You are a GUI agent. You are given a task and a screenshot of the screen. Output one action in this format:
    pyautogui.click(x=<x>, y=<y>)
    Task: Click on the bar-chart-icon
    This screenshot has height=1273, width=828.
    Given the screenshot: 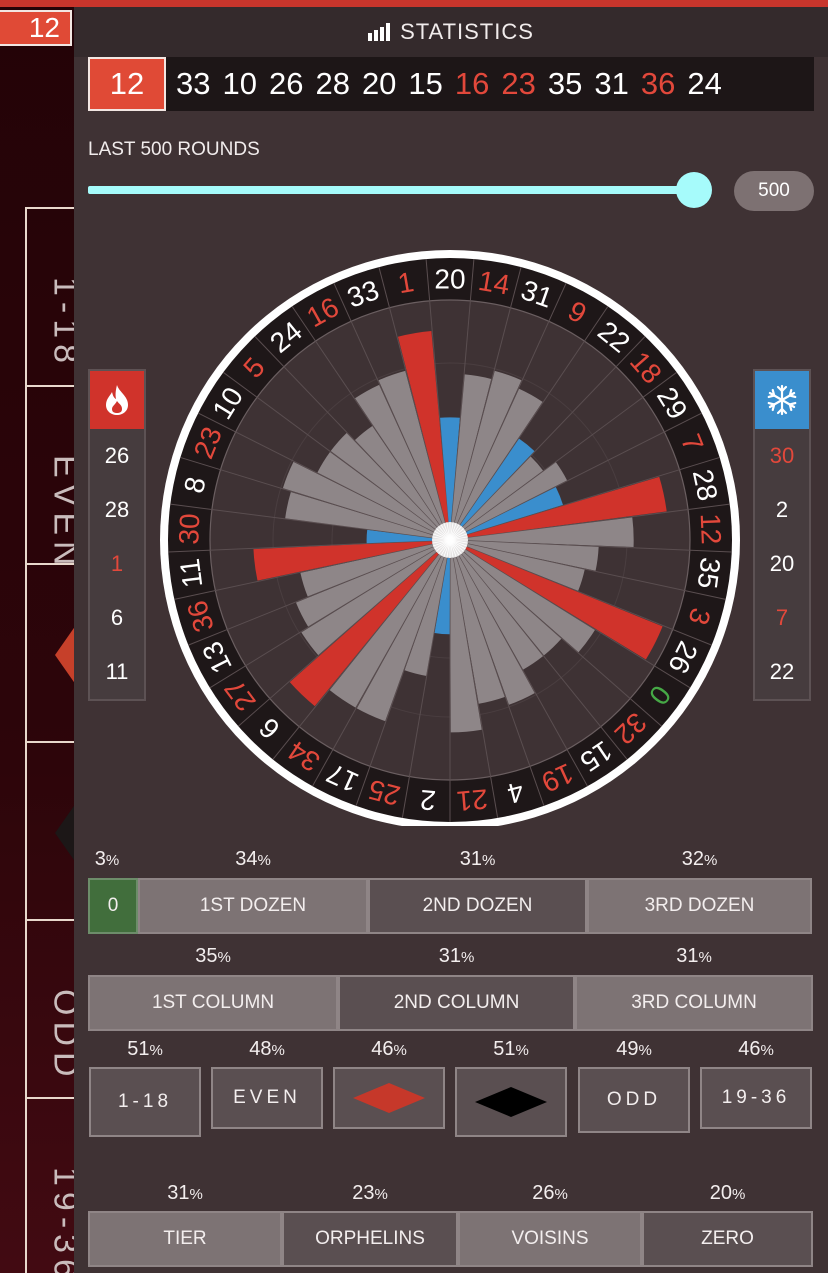 What is the action you would take?
    pyautogui.click(x=379, y=32)
    